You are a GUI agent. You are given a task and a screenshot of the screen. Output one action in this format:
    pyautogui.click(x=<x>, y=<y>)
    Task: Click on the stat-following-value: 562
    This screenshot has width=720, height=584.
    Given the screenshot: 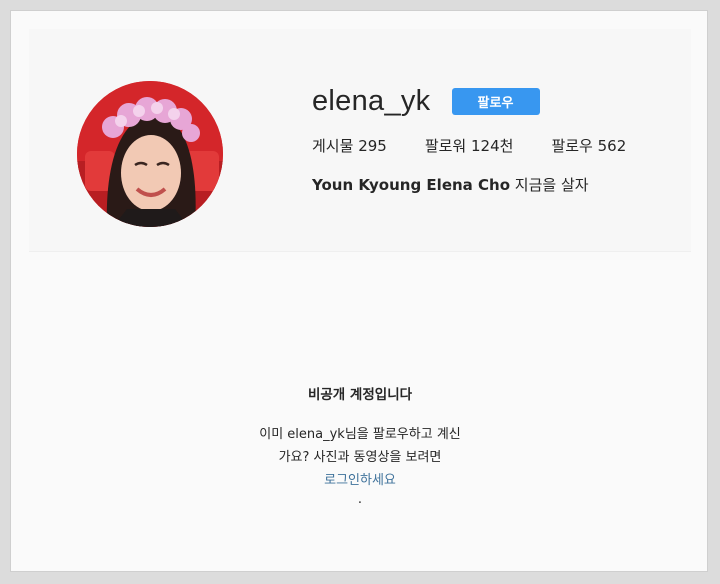 What is the action you would take?
    pyautogui.click(x=612, y=146)
    